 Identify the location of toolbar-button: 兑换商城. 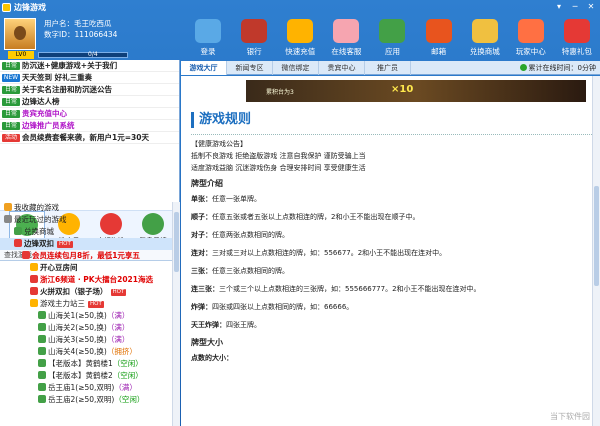
(485, 38).